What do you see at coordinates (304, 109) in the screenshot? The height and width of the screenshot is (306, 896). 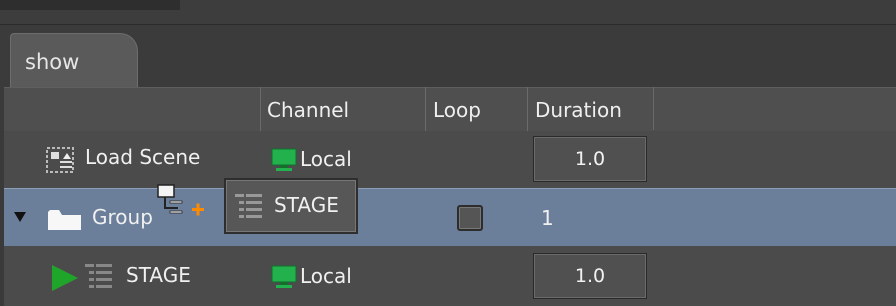 I see `header-channel: Channel` at bounding box center [304, 109].